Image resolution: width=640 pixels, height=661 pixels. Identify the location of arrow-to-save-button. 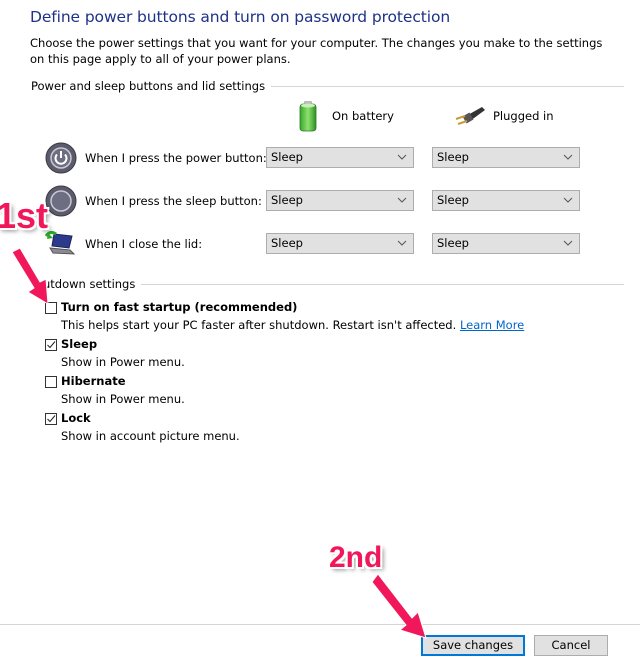
(399, 606).